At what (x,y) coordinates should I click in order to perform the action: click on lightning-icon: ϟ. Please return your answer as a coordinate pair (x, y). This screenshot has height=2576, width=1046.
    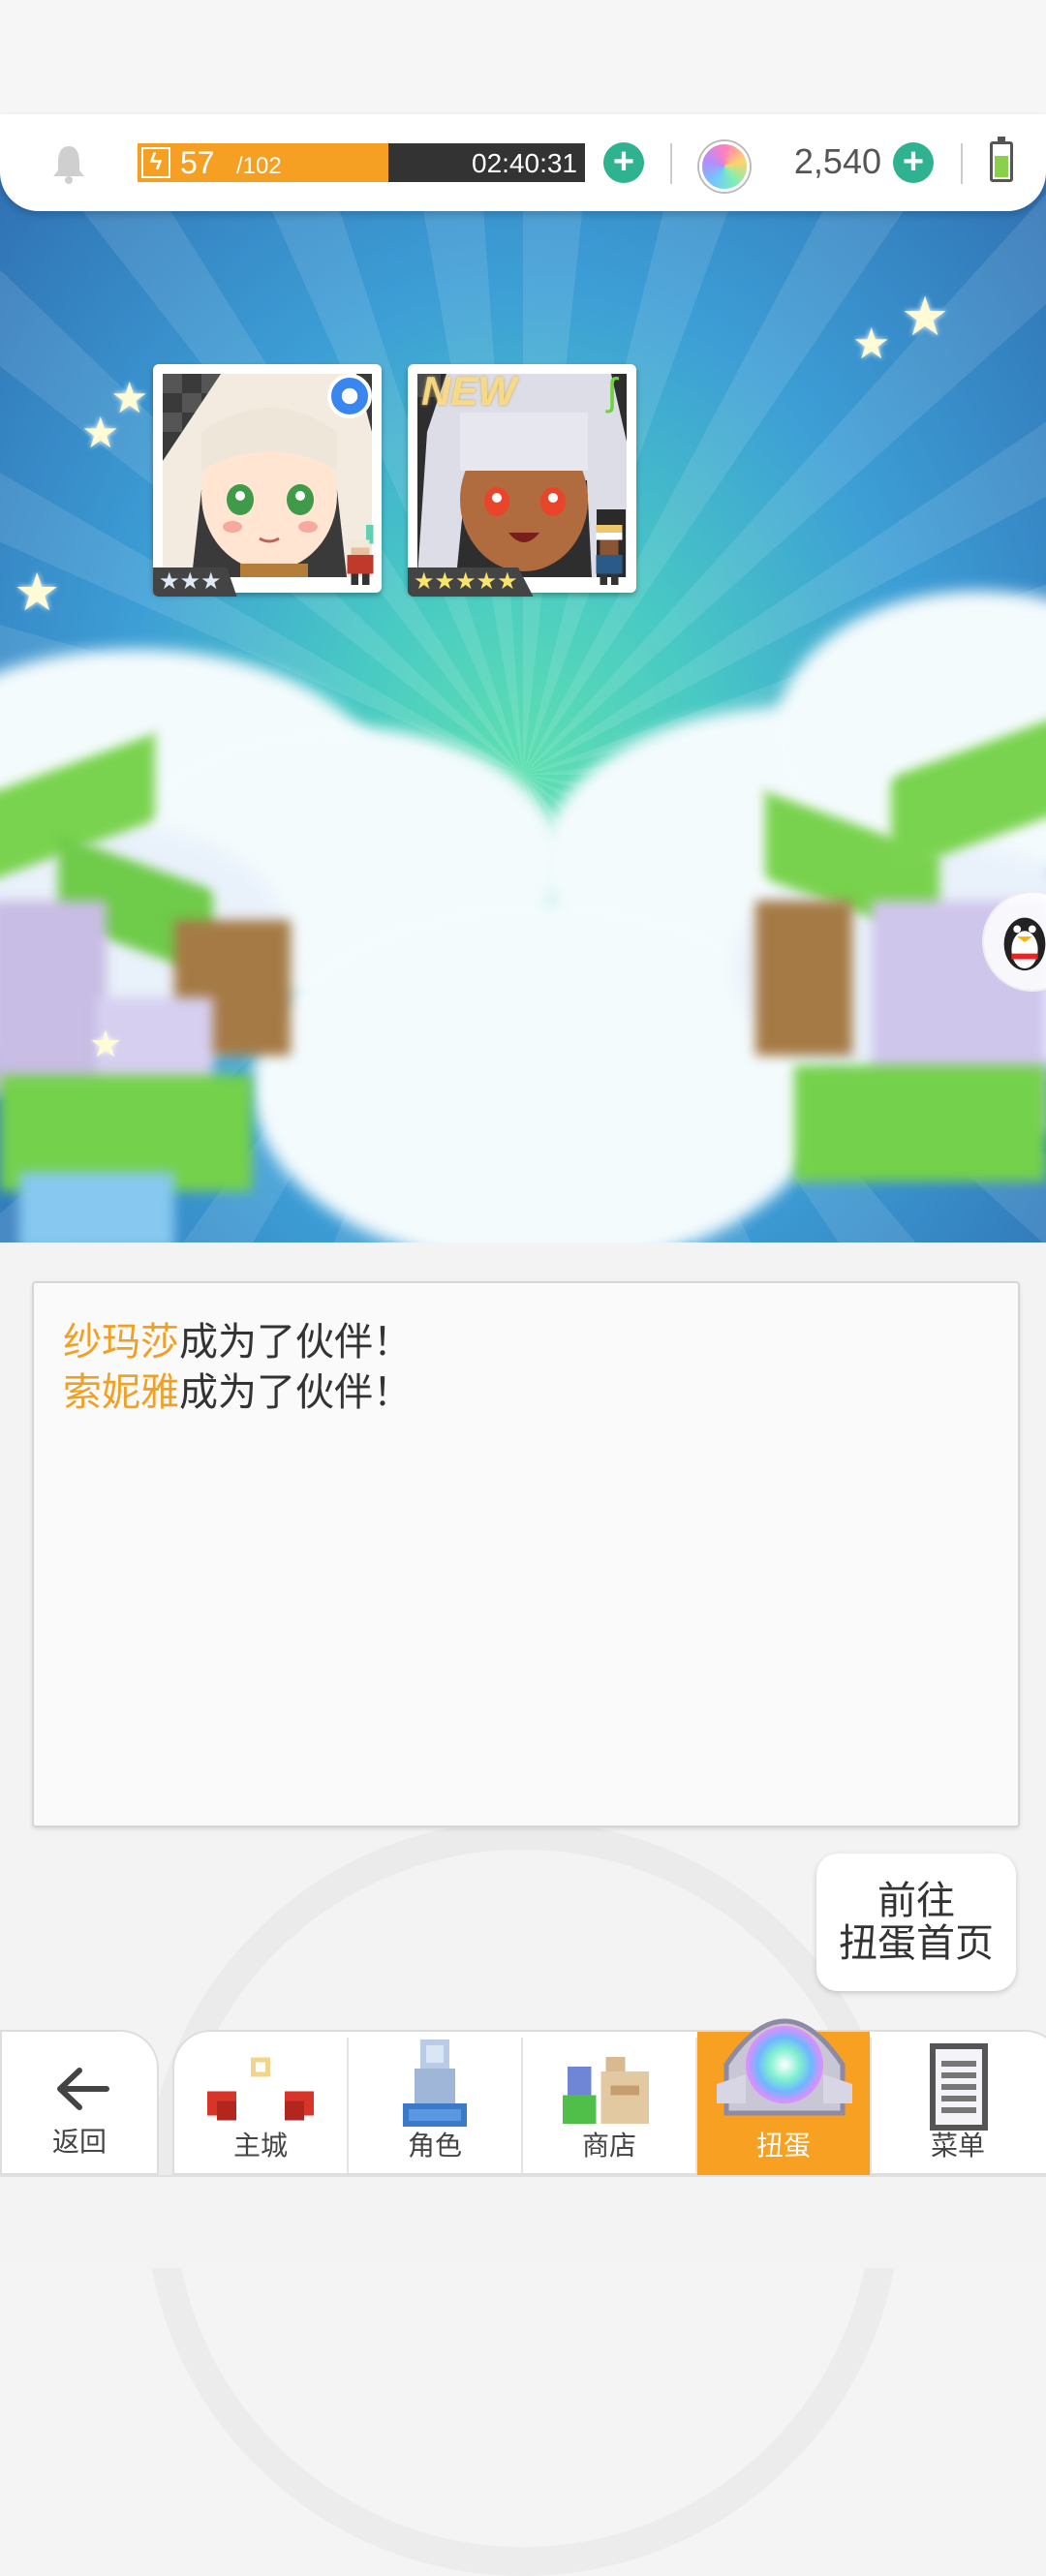
    Looking at the image, I should click on (155, 162).